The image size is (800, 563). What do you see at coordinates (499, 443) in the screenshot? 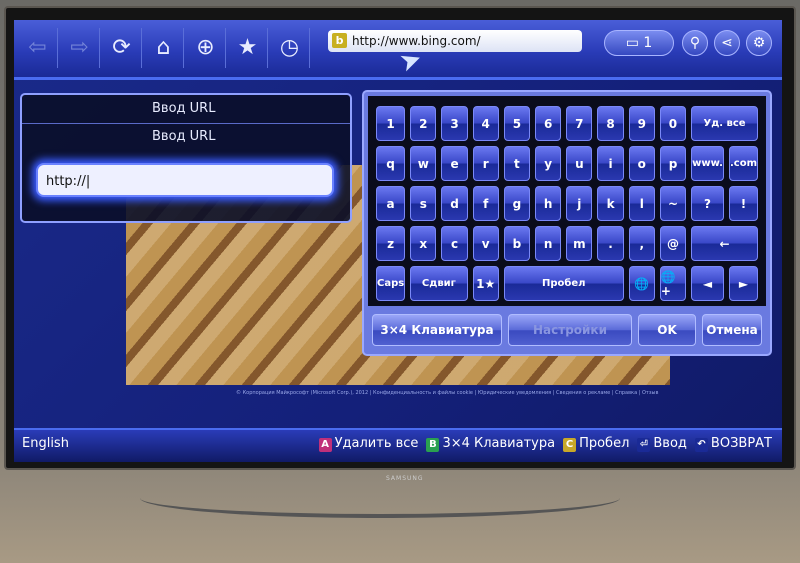
I see `hint-label: 3×4 Клавиатура` at bounding box center [499, 443].